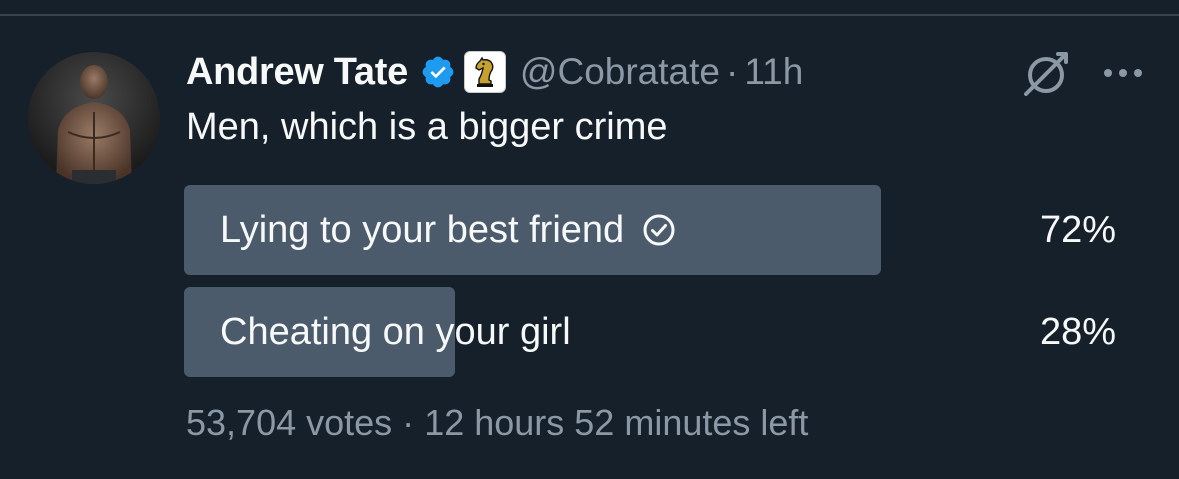 The image size is (1179, 479). I want to click on tweet-text: Men, which is a bigger crime, so click(427, 127).